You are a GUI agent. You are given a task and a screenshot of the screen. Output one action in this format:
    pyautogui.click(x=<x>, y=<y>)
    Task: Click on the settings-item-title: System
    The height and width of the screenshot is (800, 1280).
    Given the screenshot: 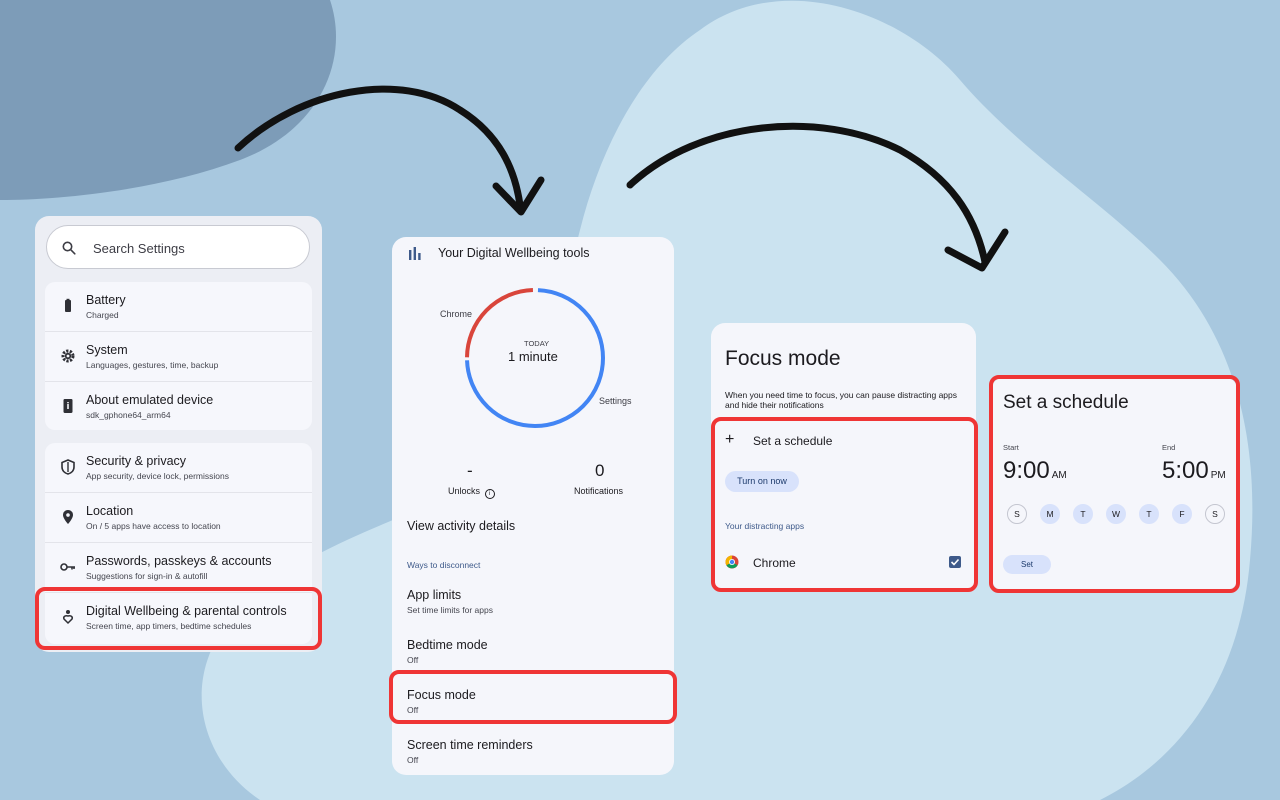 What is the action you would take?
    pyautogui.click(x=107, y=350)
    